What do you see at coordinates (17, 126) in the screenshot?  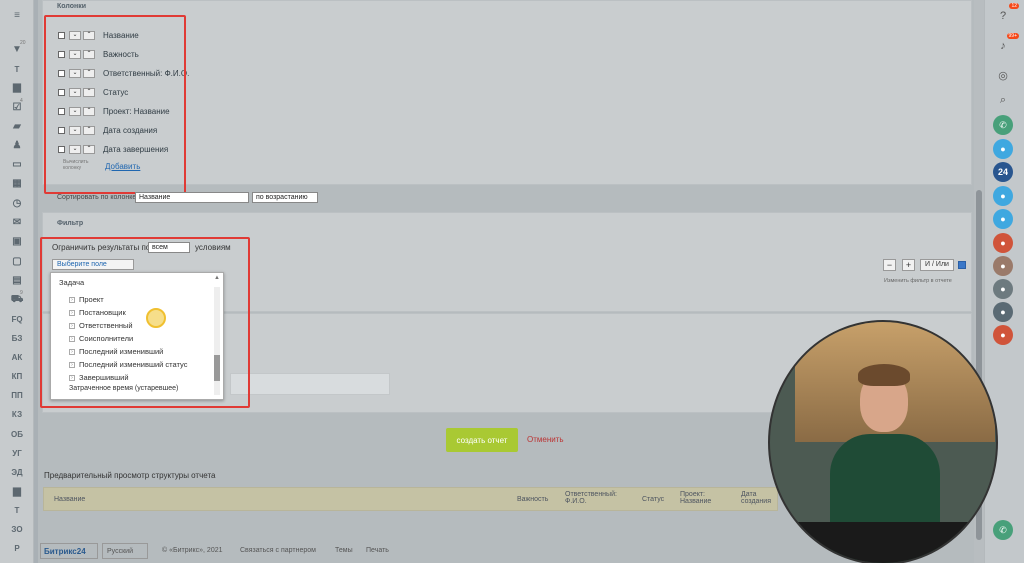 I see `chat-icon: ▰` at bounding box center [17, 126].